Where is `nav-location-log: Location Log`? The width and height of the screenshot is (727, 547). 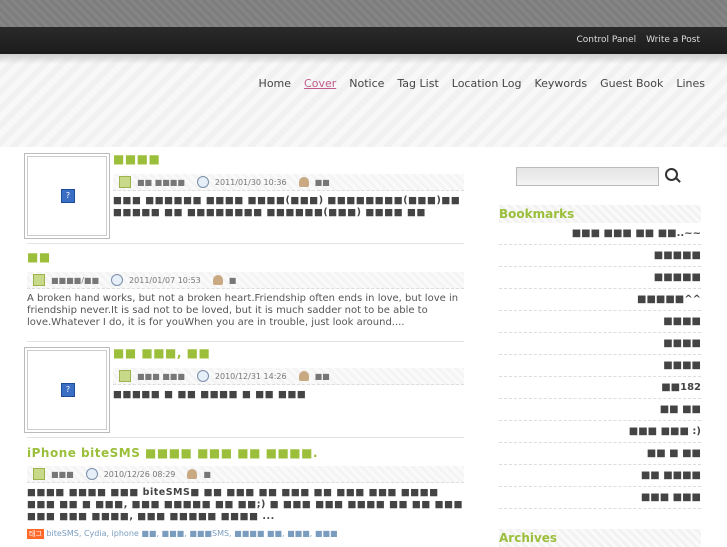
nav-location-log: Location Log is located at coordinates (487, 83).